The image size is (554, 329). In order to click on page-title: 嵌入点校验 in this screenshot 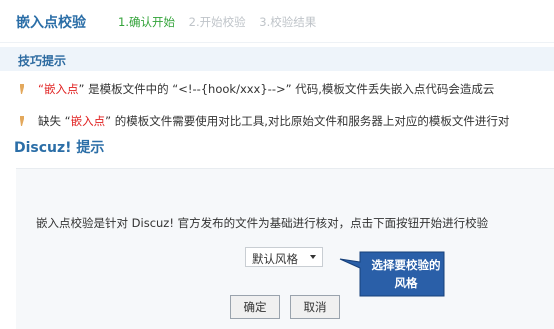, I will do `click(51, 23)`.